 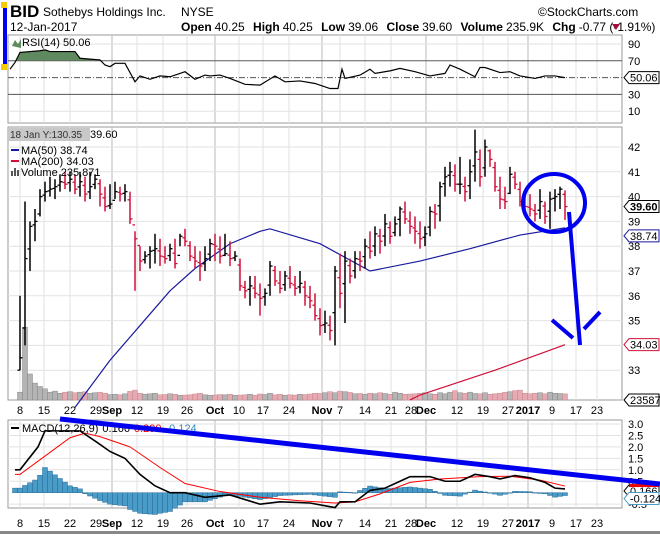 What do you see at coordinates (641, 345) in the screenshot?
I see `ma200-value-label: 34.03` at bounding box center [641, 345].